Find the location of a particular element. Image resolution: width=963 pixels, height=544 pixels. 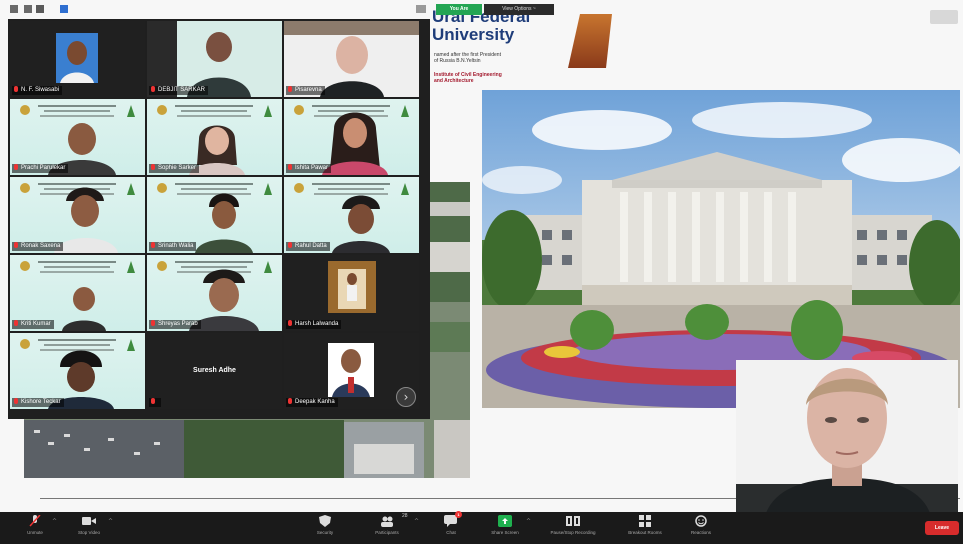

participant-name: Harsh Lalwanda is located at coordinates (314, 324).